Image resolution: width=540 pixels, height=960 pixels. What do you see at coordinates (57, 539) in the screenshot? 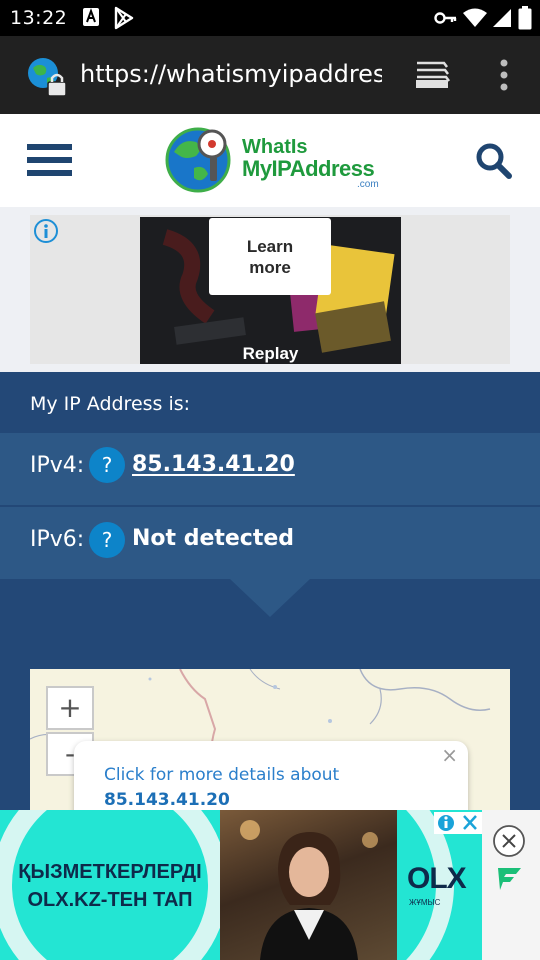
I see `ipv6-label: IPv6:` at bounding box center [57, 539].